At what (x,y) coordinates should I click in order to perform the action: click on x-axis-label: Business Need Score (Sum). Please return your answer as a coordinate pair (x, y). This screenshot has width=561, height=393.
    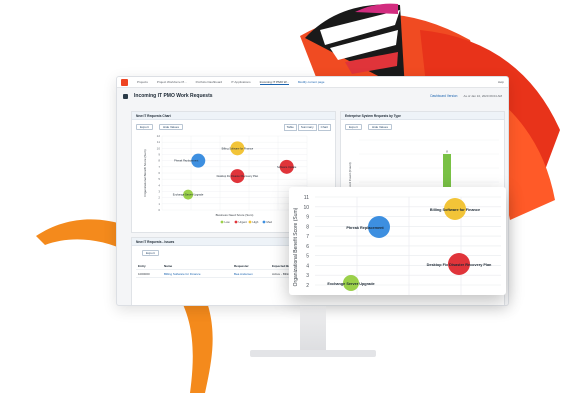
    Looking at the image, I should click on (235, 215).